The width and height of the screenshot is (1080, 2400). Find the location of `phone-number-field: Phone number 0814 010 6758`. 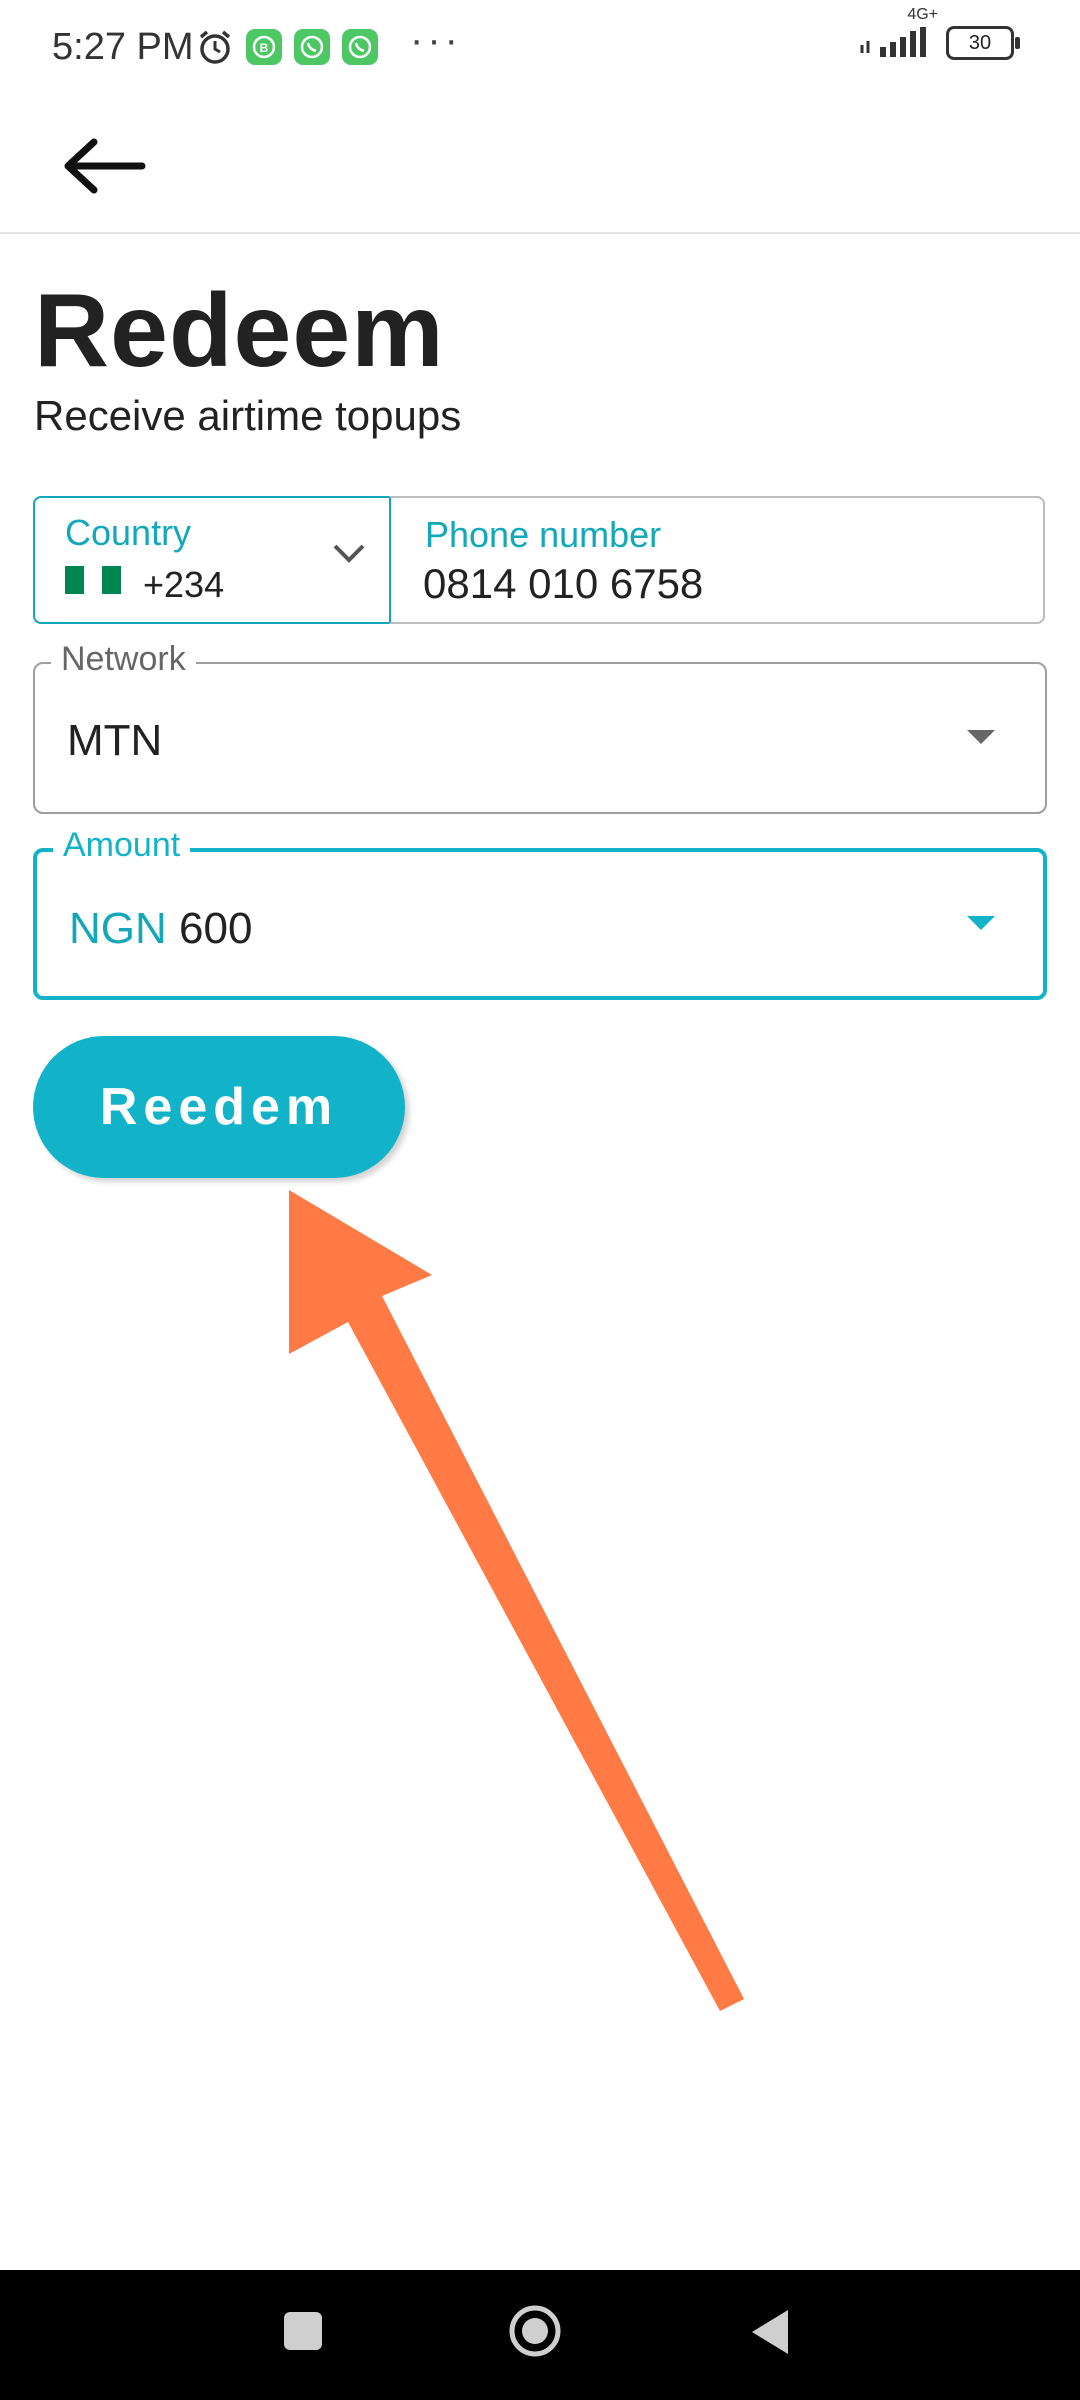

phone-number-field: Phone number 0814 010 6758 is located at coordinates (717, 560).